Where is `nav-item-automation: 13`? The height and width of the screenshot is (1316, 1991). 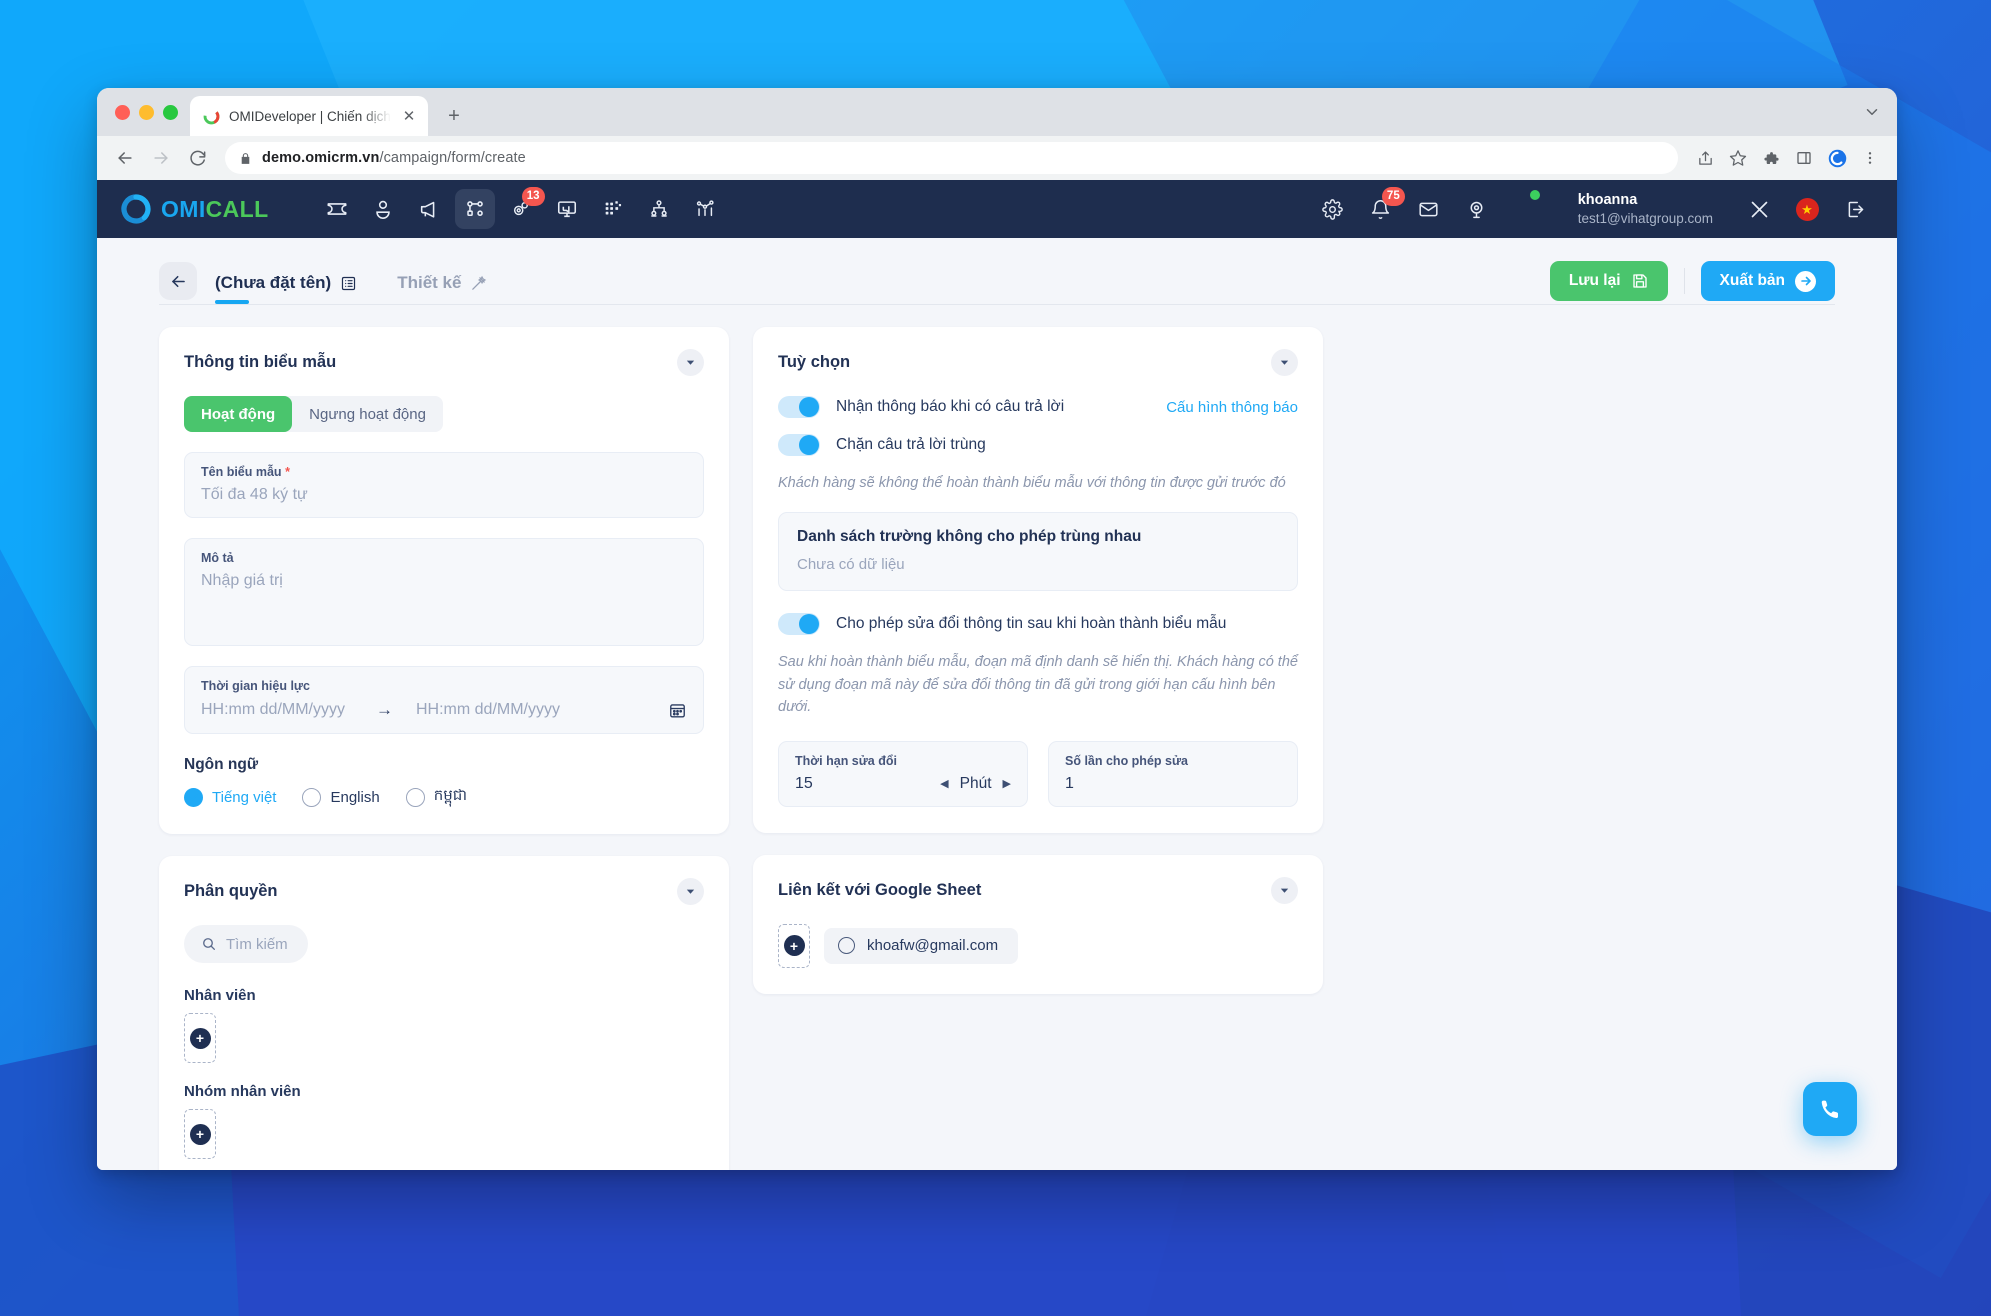 nav-item-automation: 13 is located at coordinates (523, 208).